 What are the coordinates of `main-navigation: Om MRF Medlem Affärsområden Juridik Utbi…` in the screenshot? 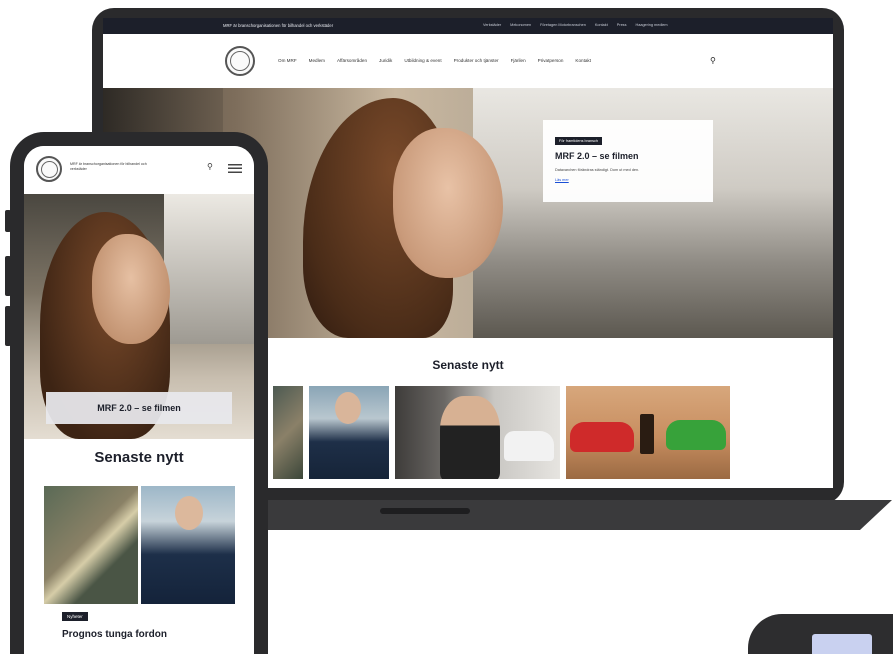 It's located at (468, 61).